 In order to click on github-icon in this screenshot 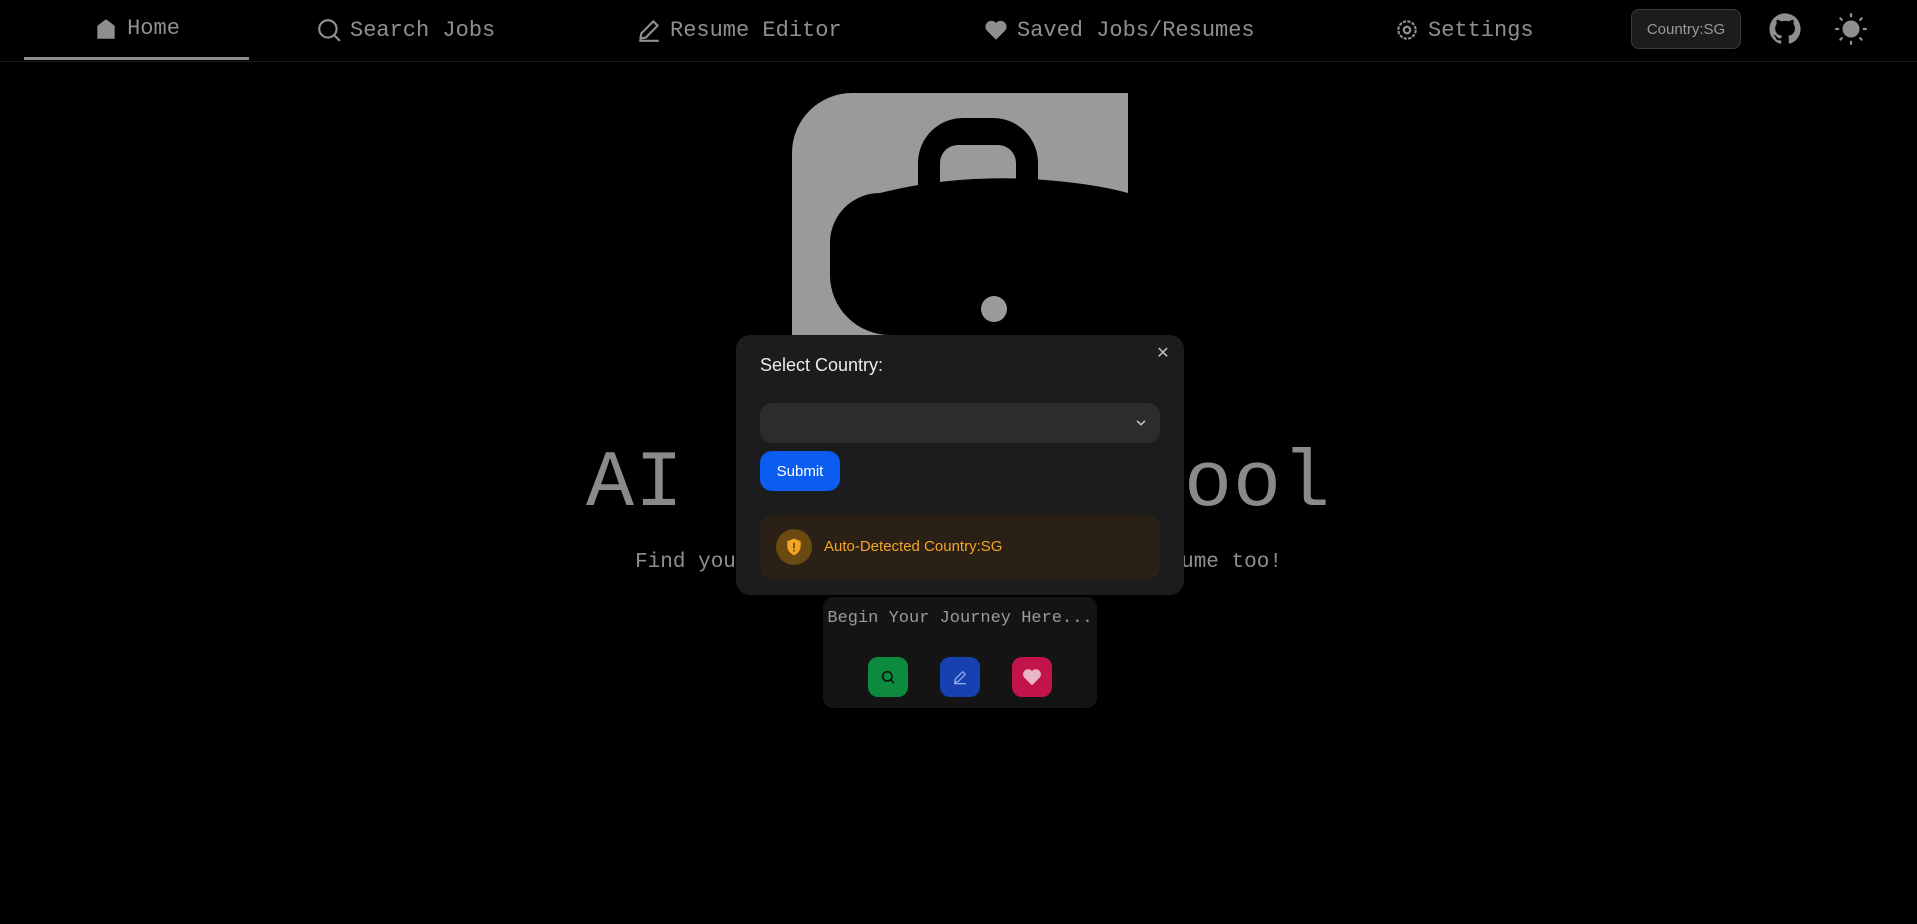, I will do `click(1785, 29)`.